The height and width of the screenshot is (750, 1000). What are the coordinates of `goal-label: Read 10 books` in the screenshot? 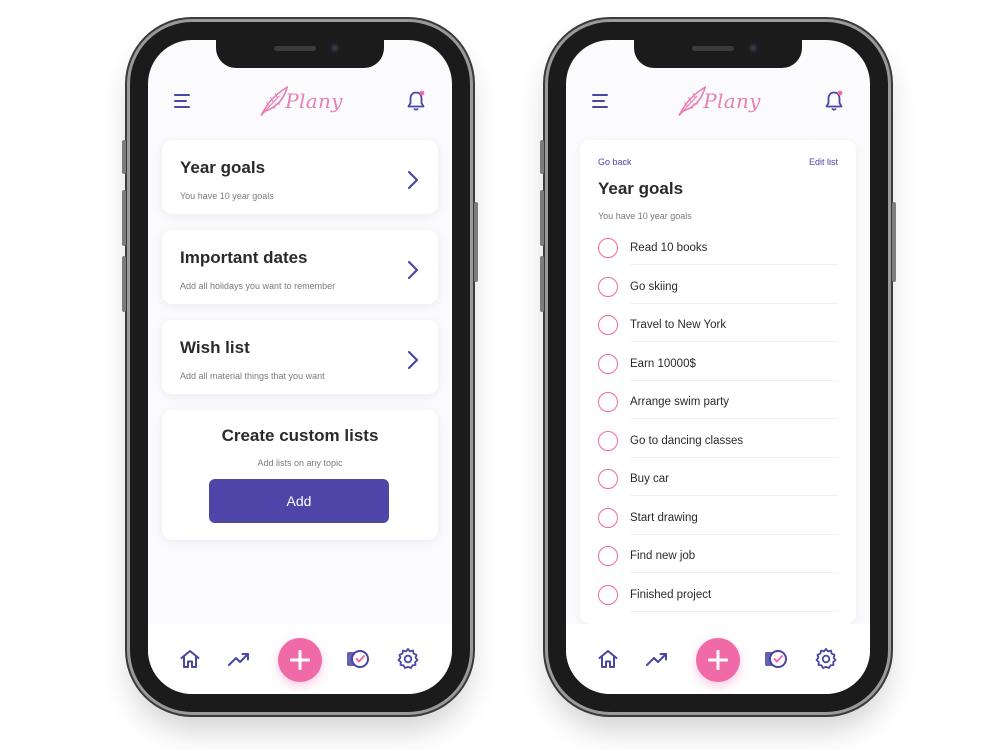 It's located at (669, 248).